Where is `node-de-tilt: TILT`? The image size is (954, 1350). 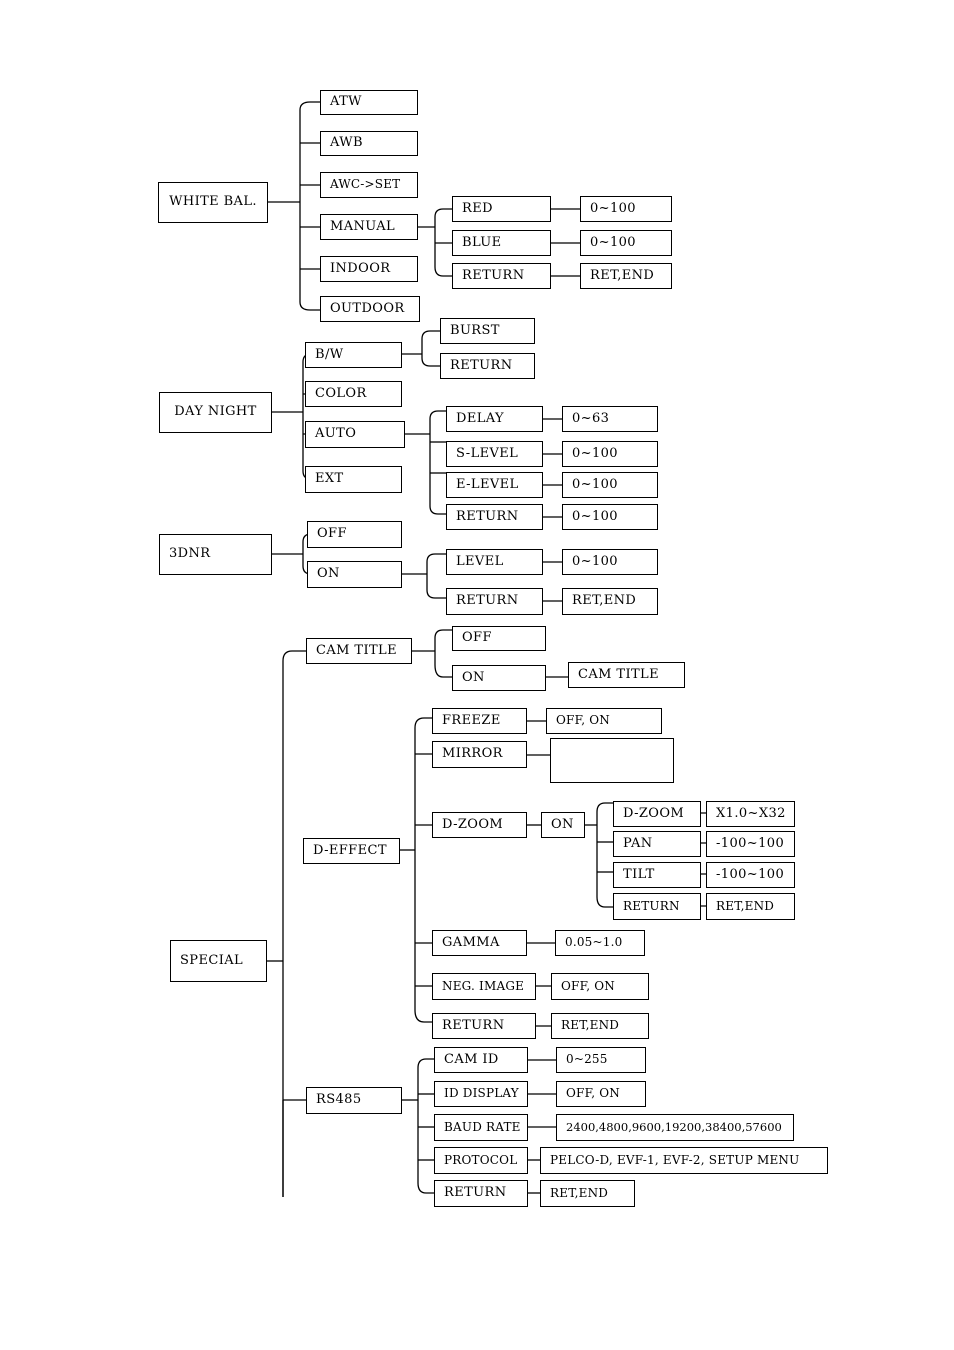
node-de-tilt: TILT is located at coordinates (657, 875).